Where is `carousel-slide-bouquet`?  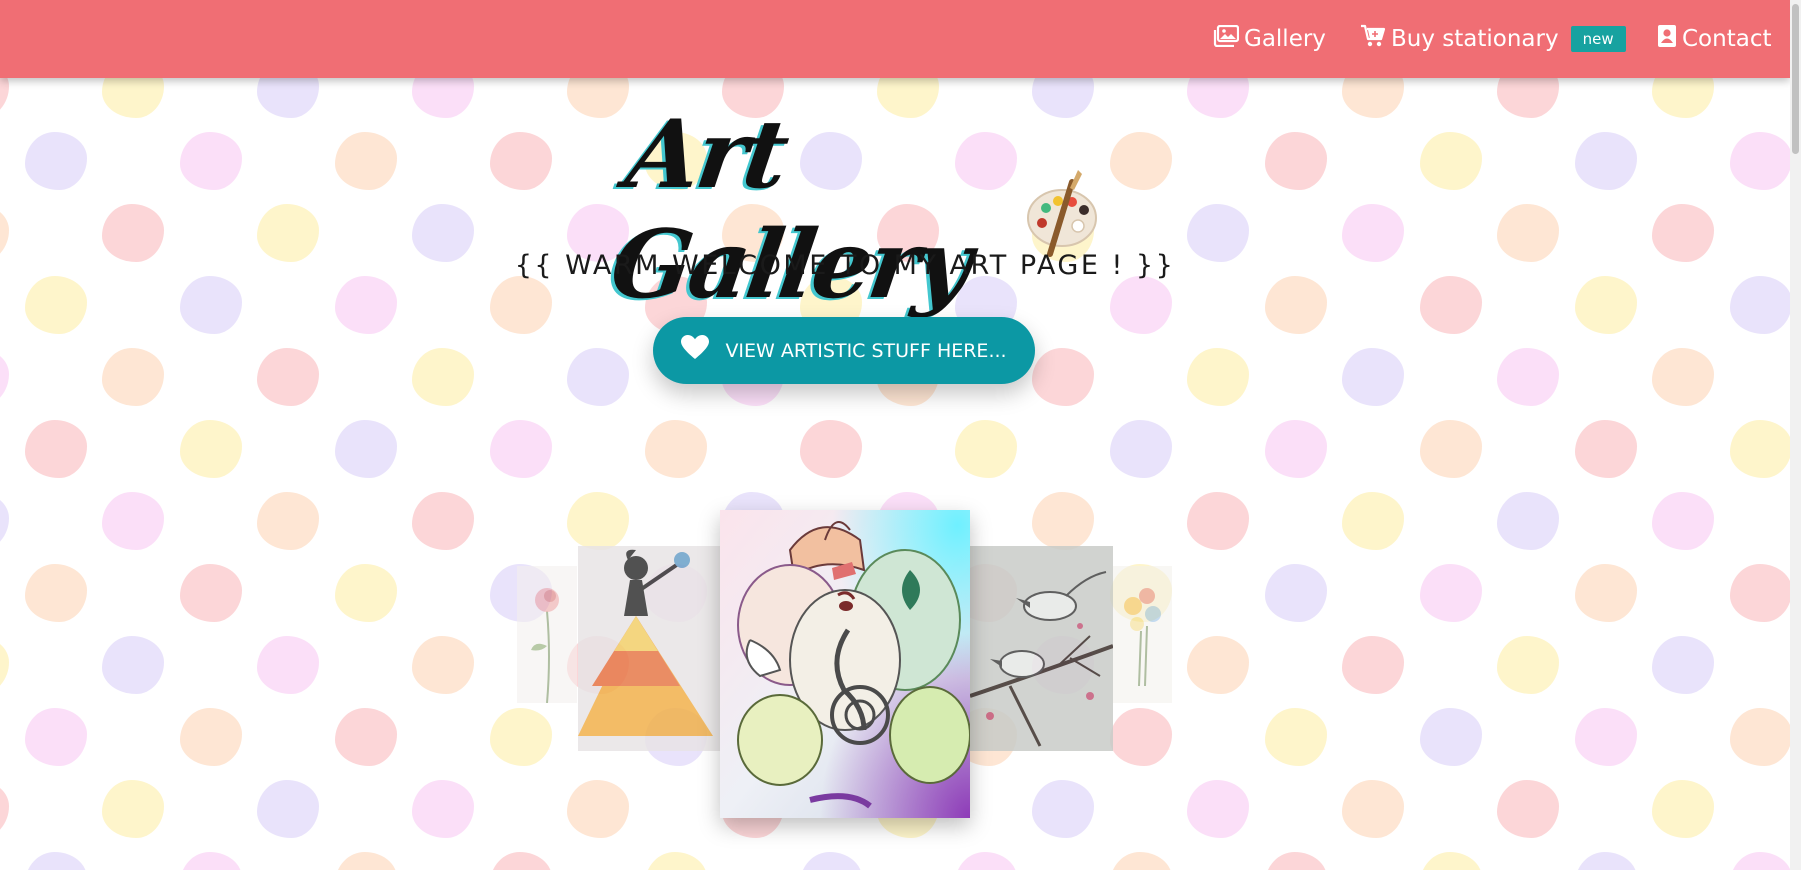
carousel-slide-bouquet is located at coordinates (1142, 634).